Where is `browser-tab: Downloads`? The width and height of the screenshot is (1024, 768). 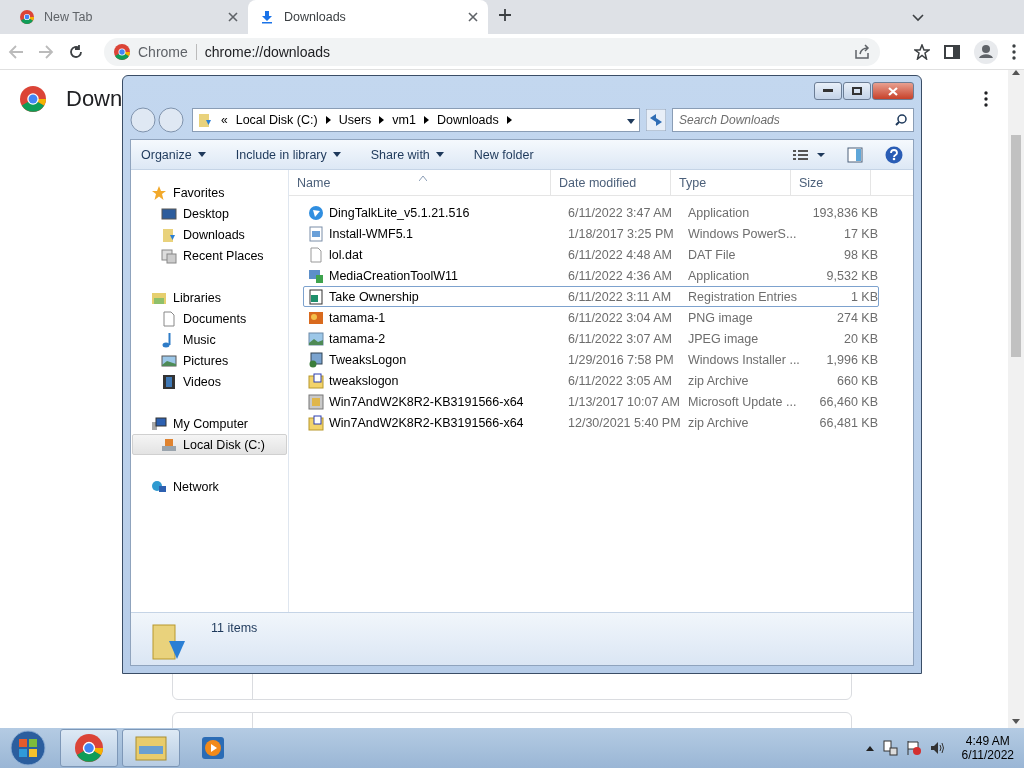
browser-tab: Downloads is located at coordinates (368, 17).